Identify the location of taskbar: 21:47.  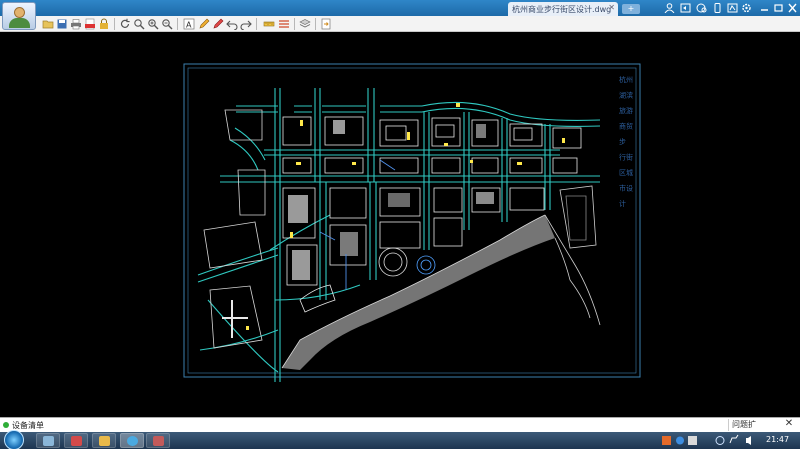
(400, 439).